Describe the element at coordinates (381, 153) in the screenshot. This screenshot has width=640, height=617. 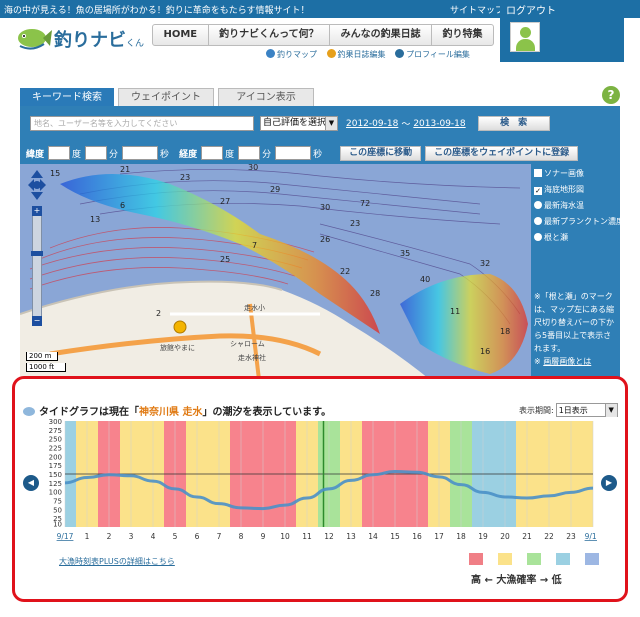
I see `move-to-coord-button: この座標に移動` at that location.